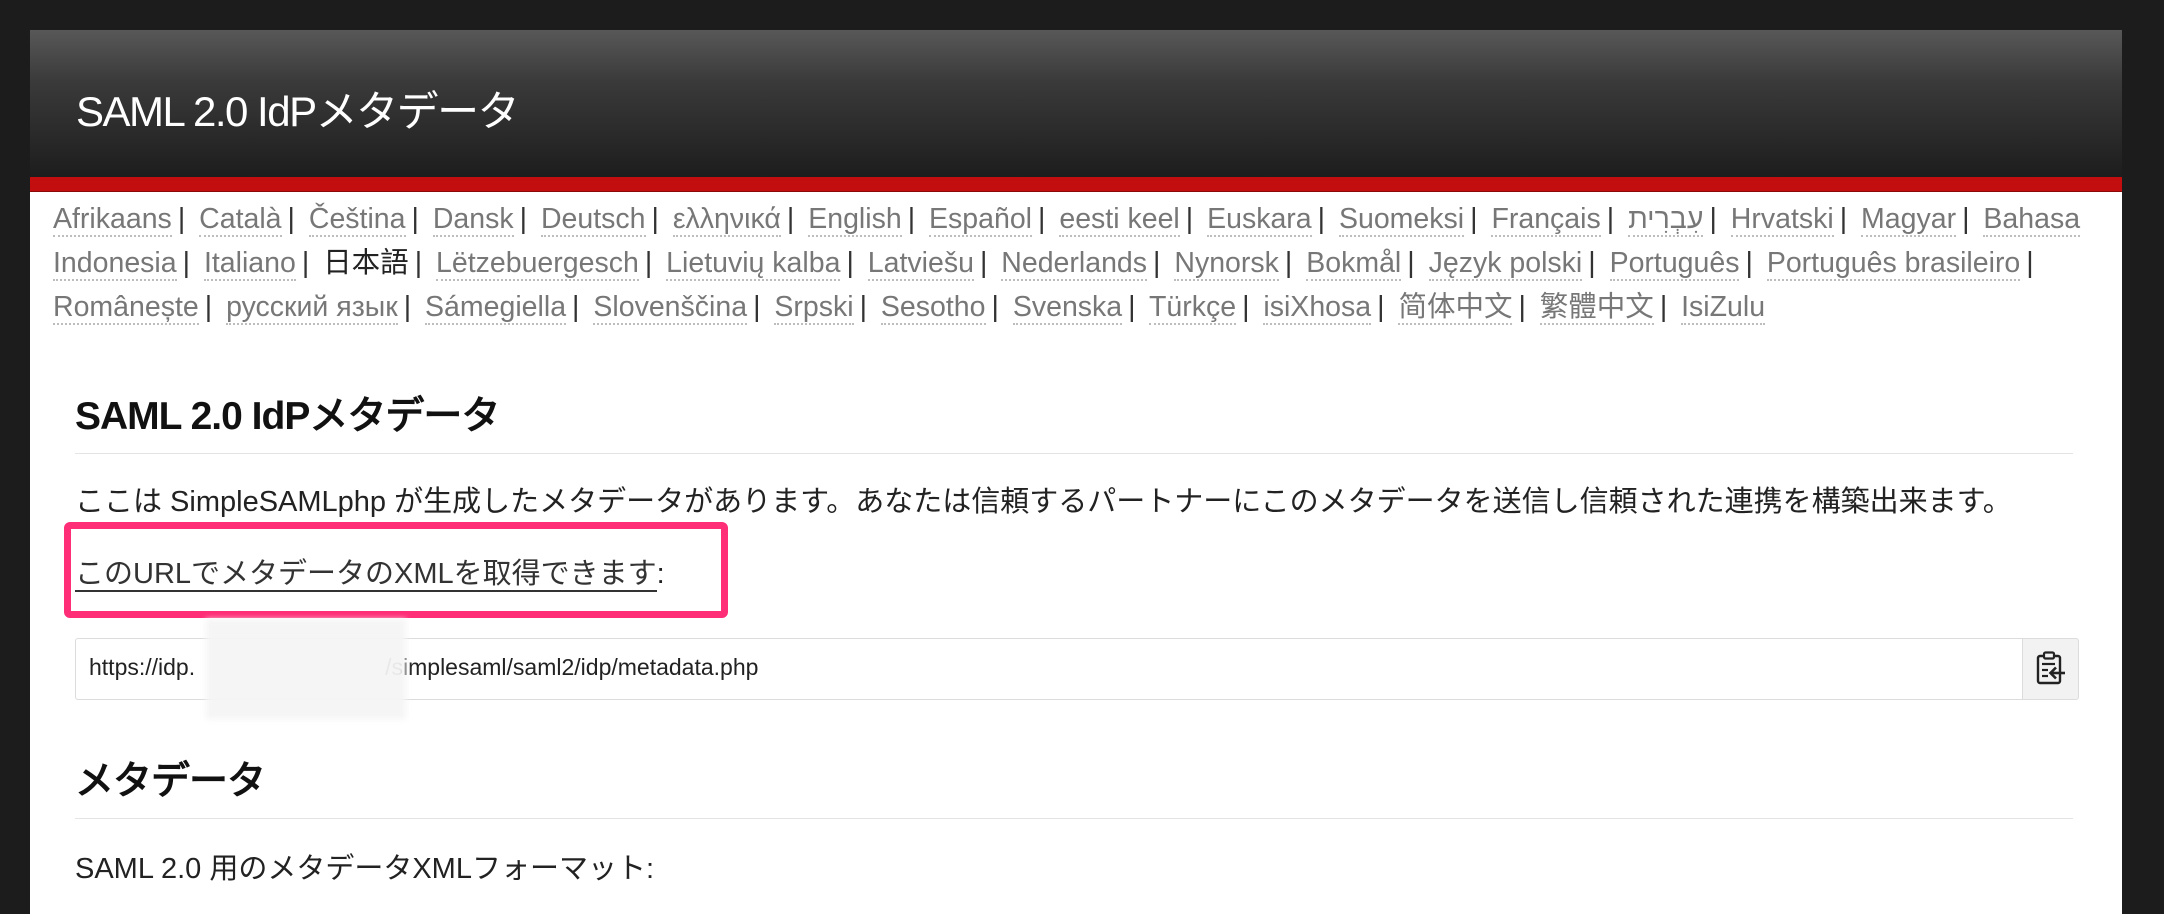 The width and height of the screenshot is (2164, 914). What do you see at coordinates (855, 220) in the screenshot?
I see `language-link: English` at bounding box center [855, 220].